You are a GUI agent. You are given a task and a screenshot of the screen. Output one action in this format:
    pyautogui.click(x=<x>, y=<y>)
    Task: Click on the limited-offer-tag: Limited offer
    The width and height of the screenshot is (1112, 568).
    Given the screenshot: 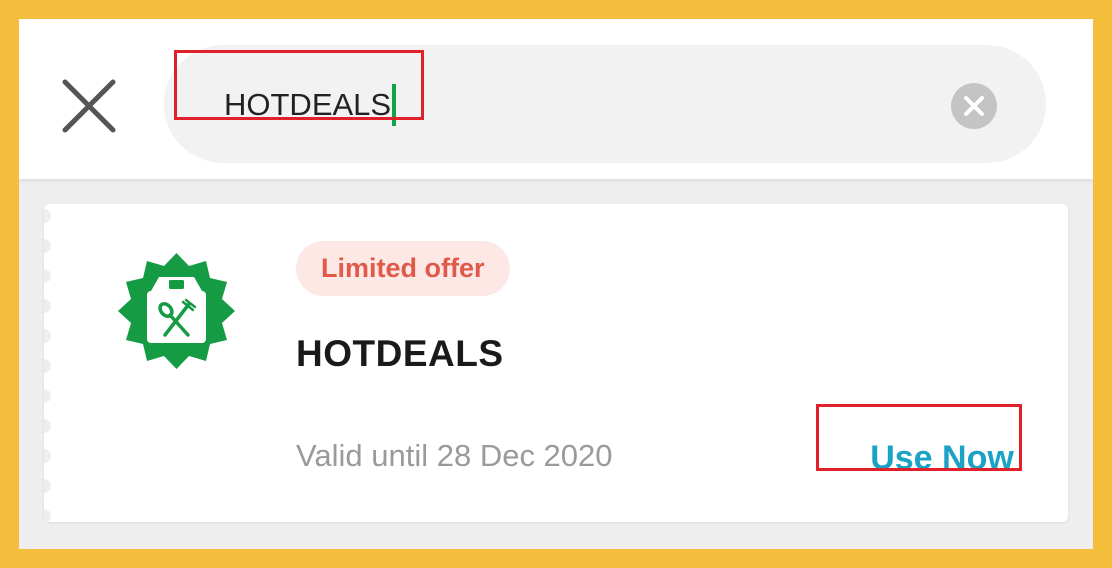 What is the action you would take?
    pyautogui.click(x=403, y=268)
    